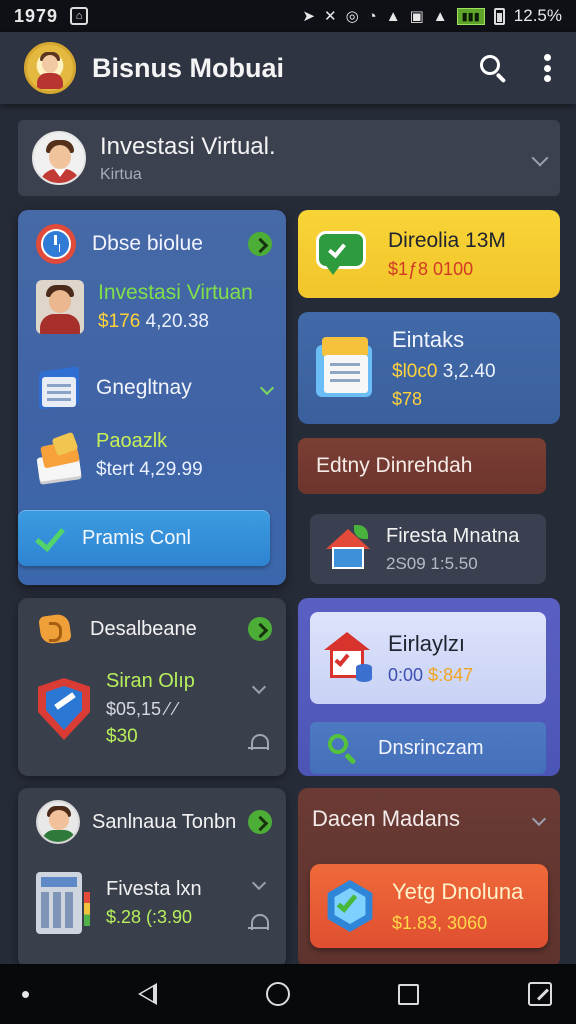 The height and width of the screenshot is (1024, 576). I want to click on clock-icon, so click(56, 244).